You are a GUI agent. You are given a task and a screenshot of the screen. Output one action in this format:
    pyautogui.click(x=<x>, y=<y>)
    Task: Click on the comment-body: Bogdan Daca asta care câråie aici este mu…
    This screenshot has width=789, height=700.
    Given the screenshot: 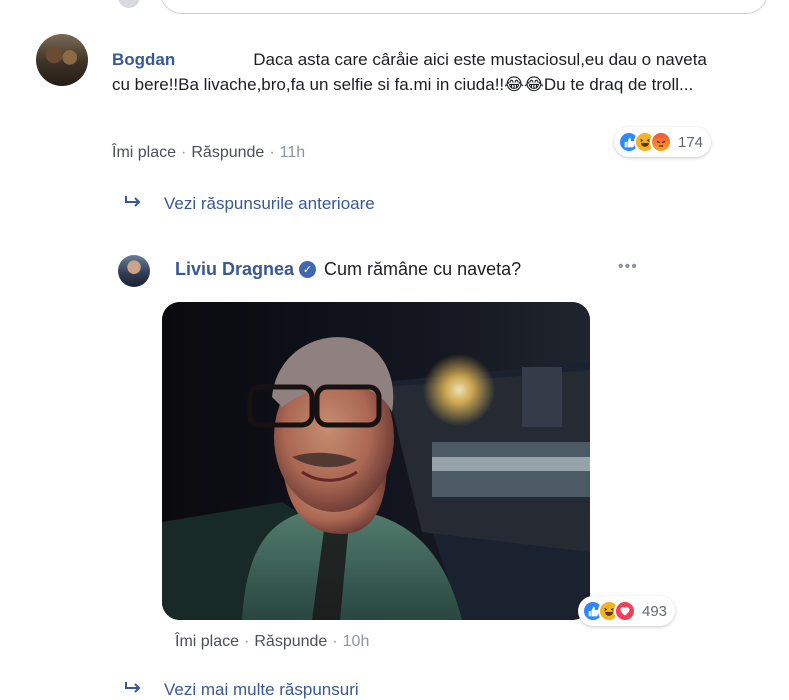 What is the action you would take?
    pyautogui.click(x=418, y=72)
    